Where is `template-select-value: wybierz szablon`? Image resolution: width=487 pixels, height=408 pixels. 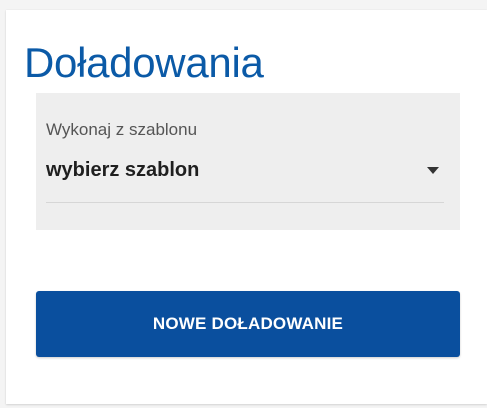
template-select-value: wybierz szablon is located at coordinates (123, 170).